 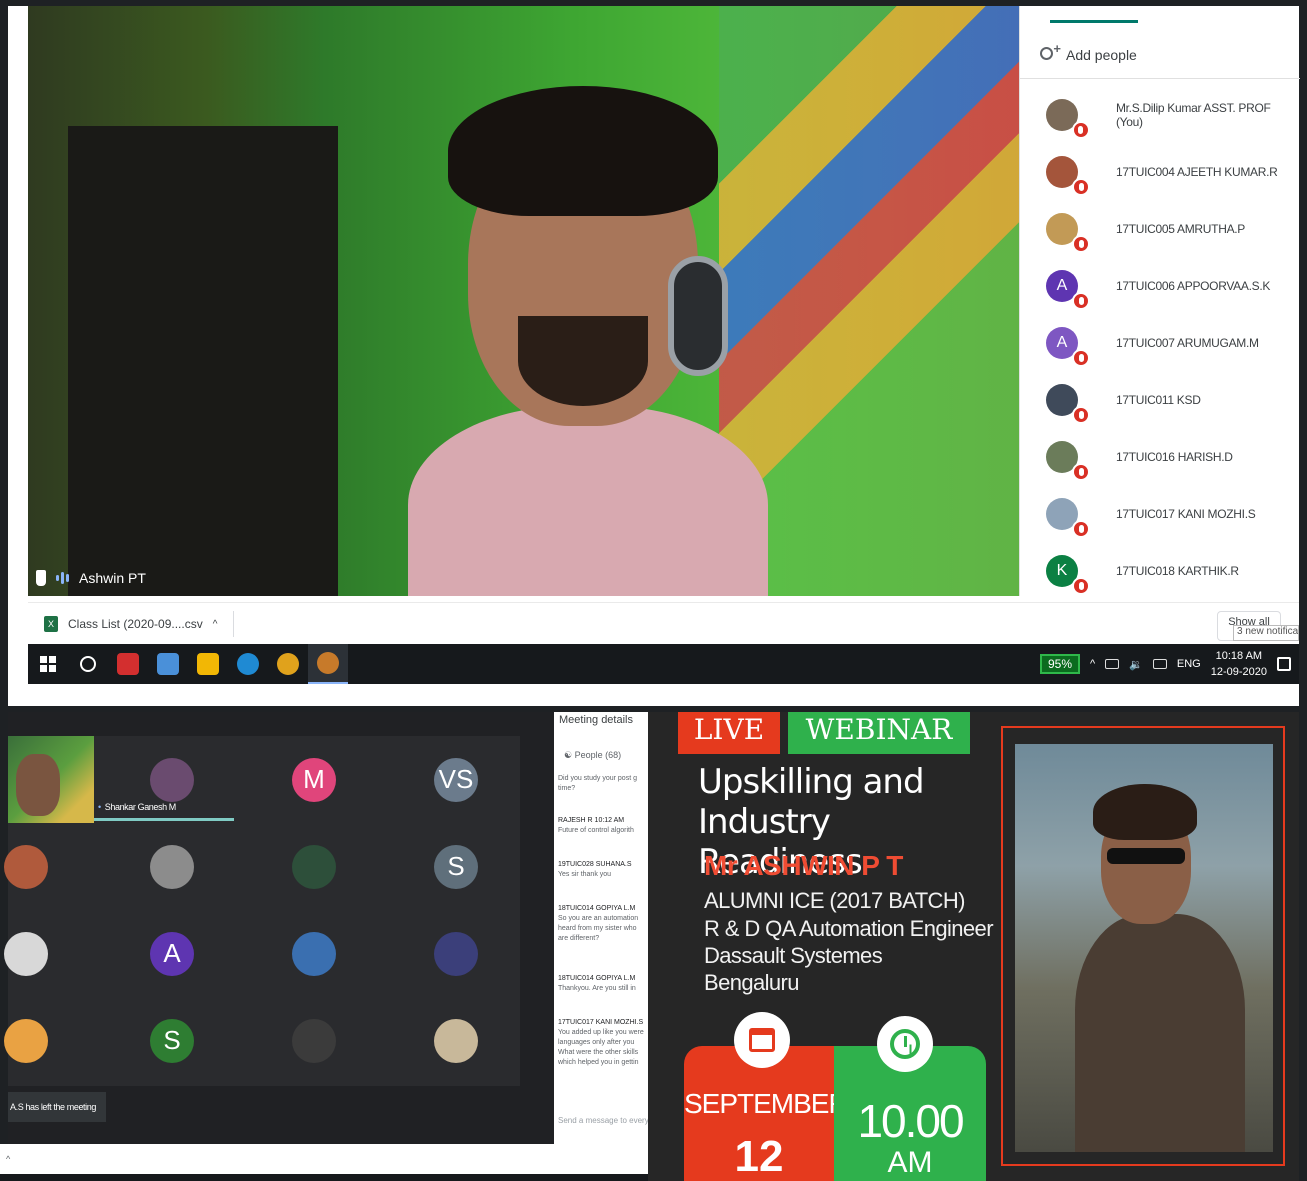 What do you see at coordinates (603, 870) in the screenshot?
I see `chat-message: 19TUIC028 SUHANA.S Yes sir thank you` at bounding box center [603, 870].